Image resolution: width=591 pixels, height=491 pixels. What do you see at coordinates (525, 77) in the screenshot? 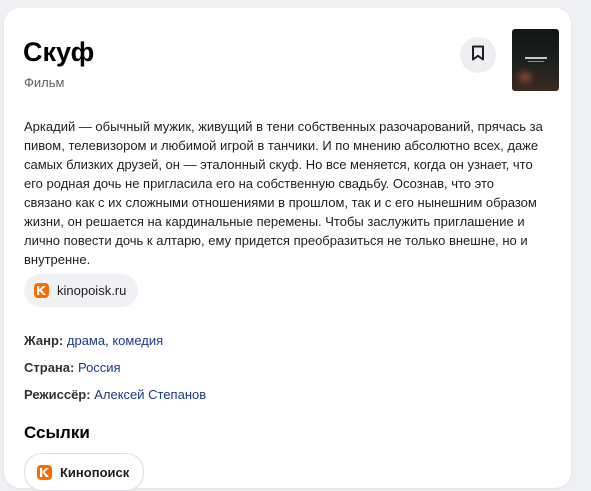
I see `poster-glow` at bounding box center [525, 77].